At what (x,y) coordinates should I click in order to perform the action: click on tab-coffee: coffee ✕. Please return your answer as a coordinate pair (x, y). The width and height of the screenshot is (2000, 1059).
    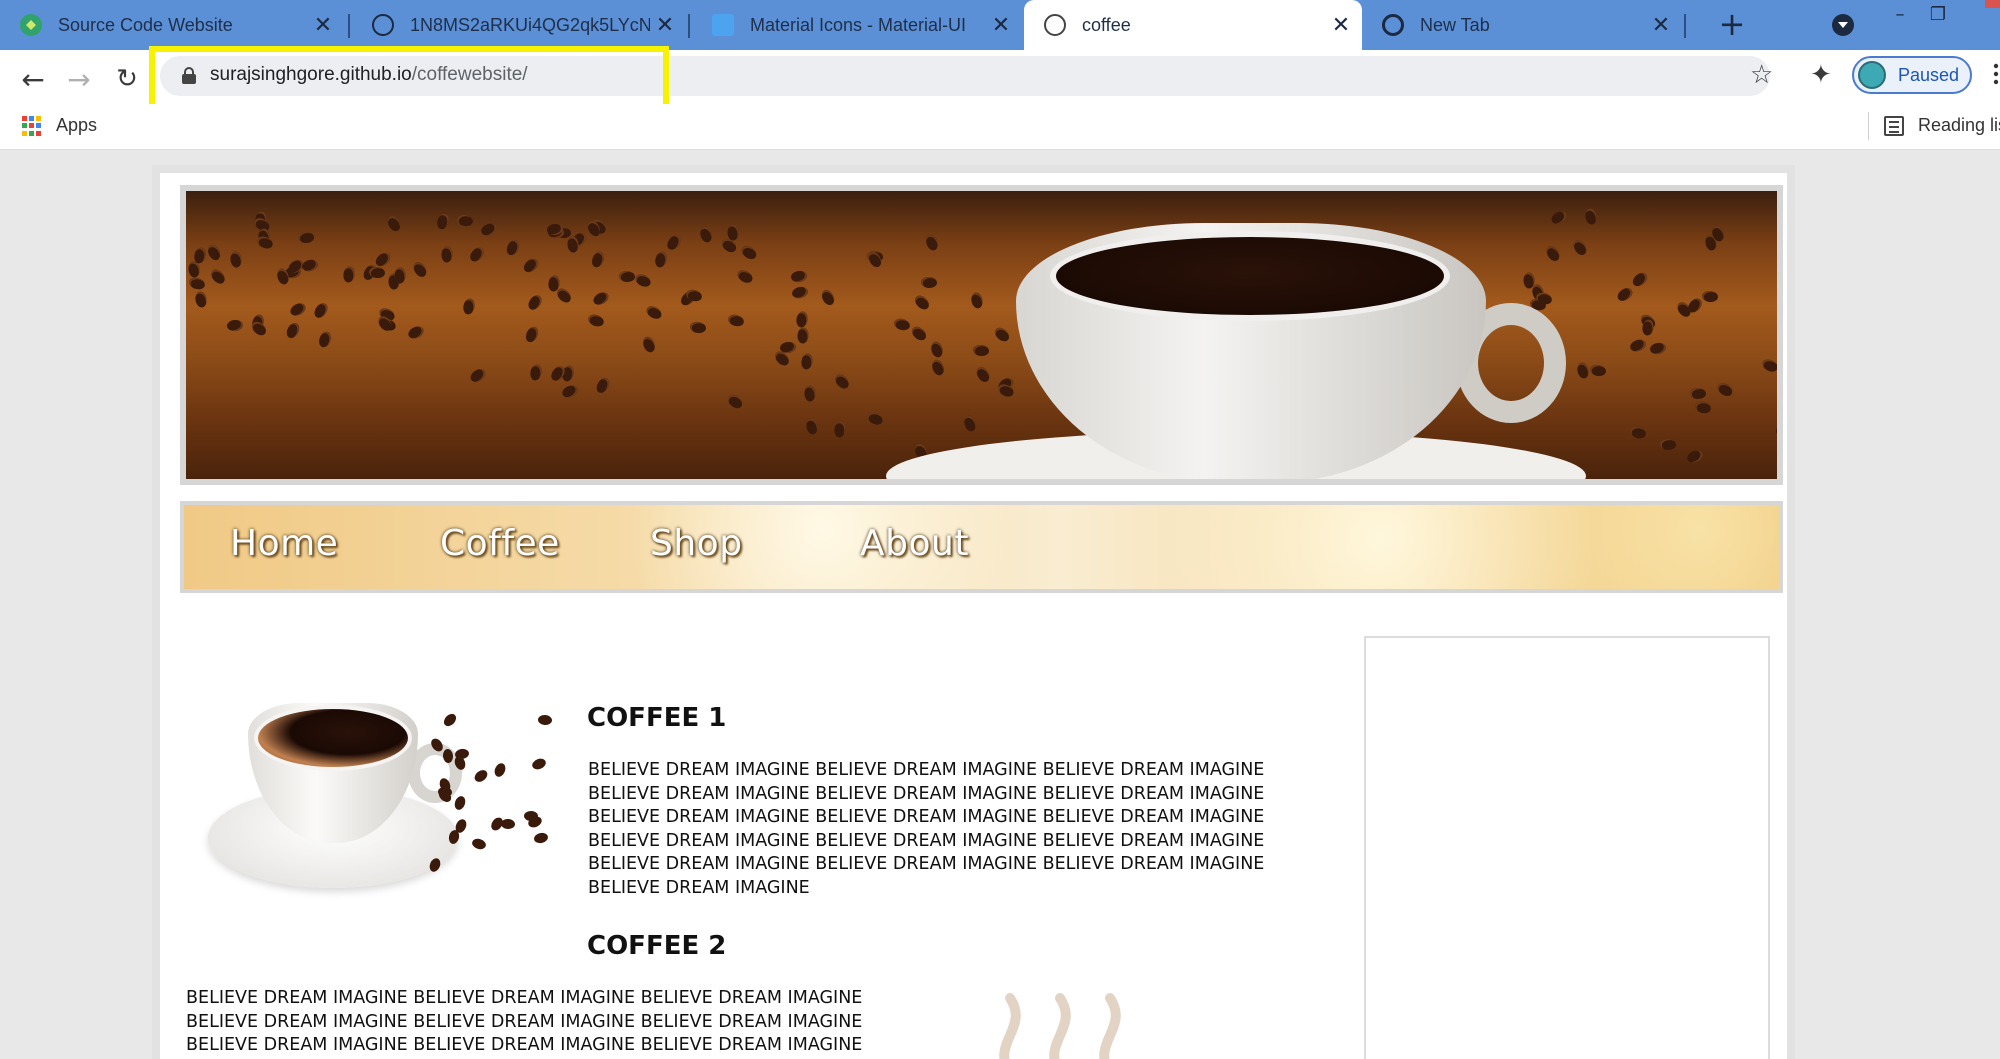
    Looking at the image, I should click on (1193, 25).